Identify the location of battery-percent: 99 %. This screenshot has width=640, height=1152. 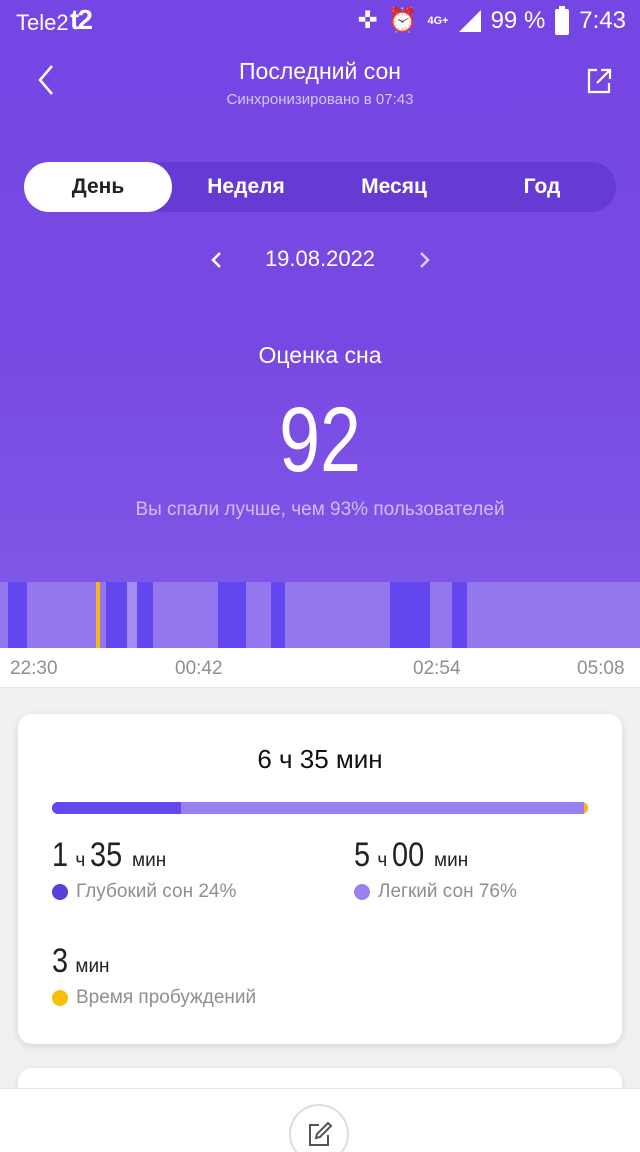
(518, 20).